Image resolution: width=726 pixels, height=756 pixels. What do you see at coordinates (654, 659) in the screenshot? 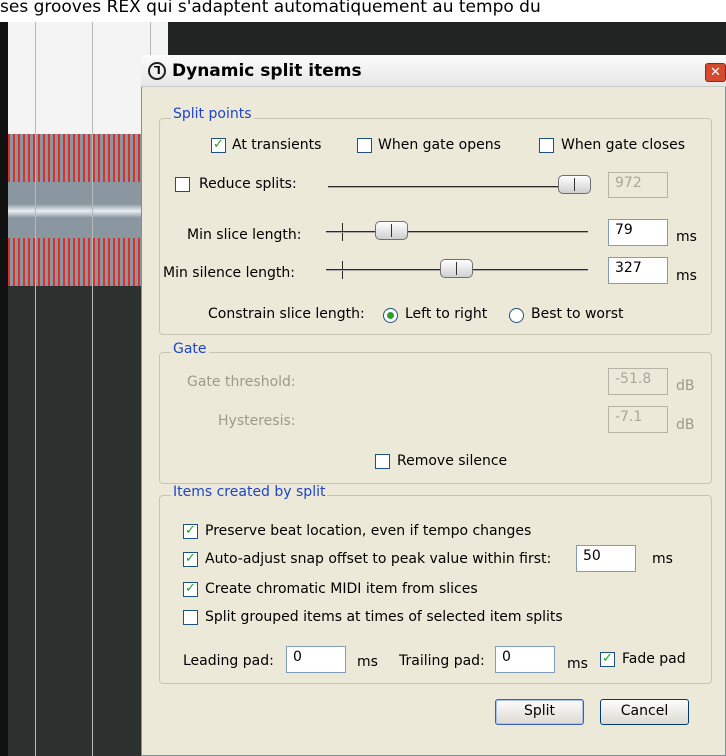
I see `fade-pad-label: Fade pad` at bounding box center [654, 659].